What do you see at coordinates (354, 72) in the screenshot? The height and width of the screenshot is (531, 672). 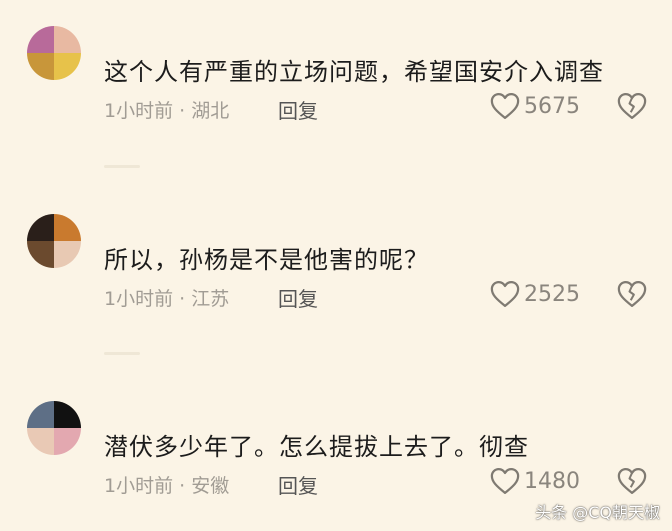 I see `comment-text: 这个人有严重的立场问题，希望国安介入调查` at bounding box center [354, 72].